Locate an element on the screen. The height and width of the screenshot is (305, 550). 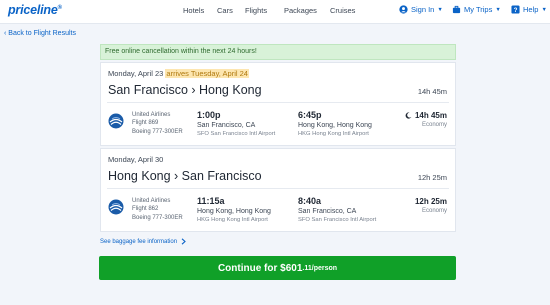
segment-duration-time: 14h 45m is located at coordinates (426, 115).